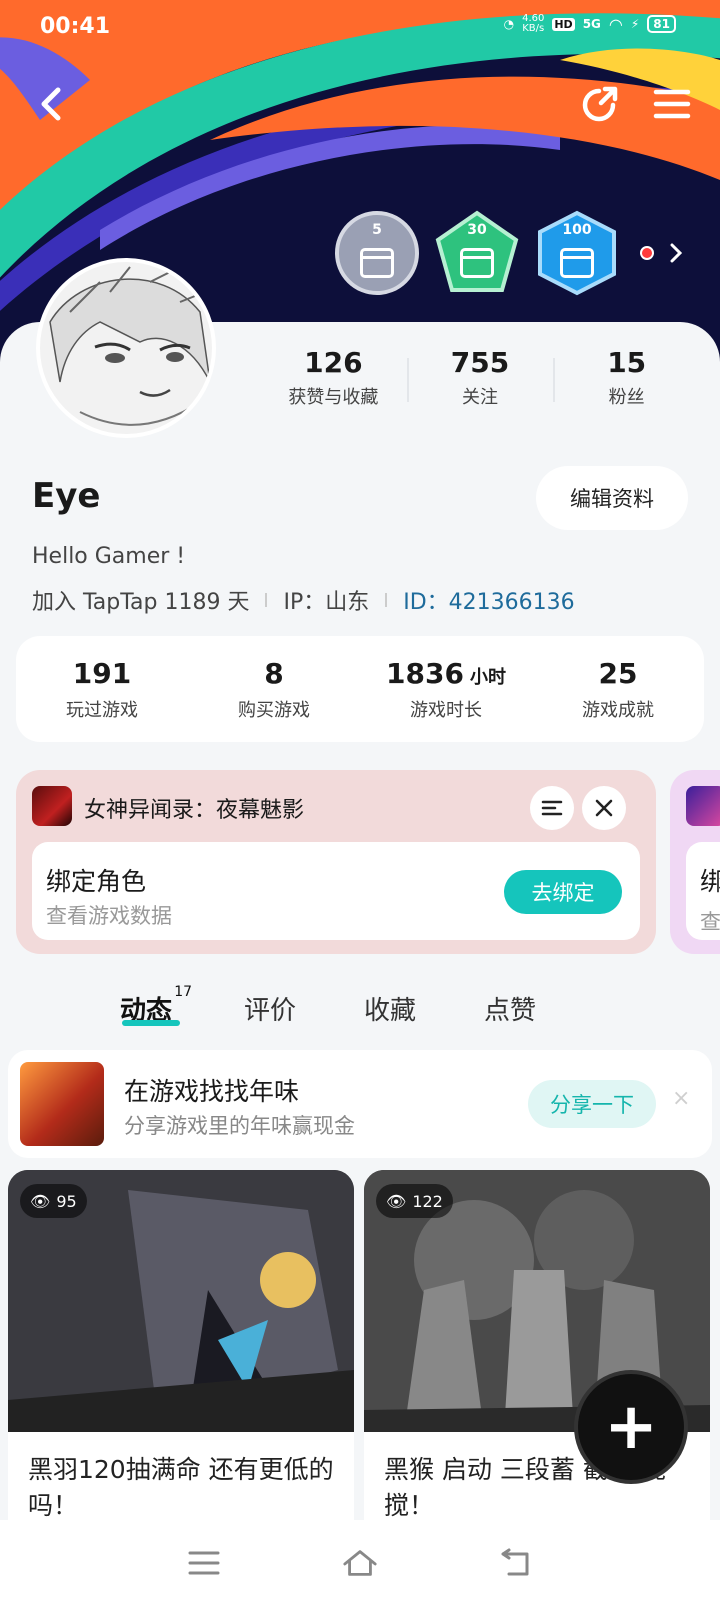 Image resolution: width=720 pixels, height=1605 pixels. I want to click on share-button, so click(600, 104).